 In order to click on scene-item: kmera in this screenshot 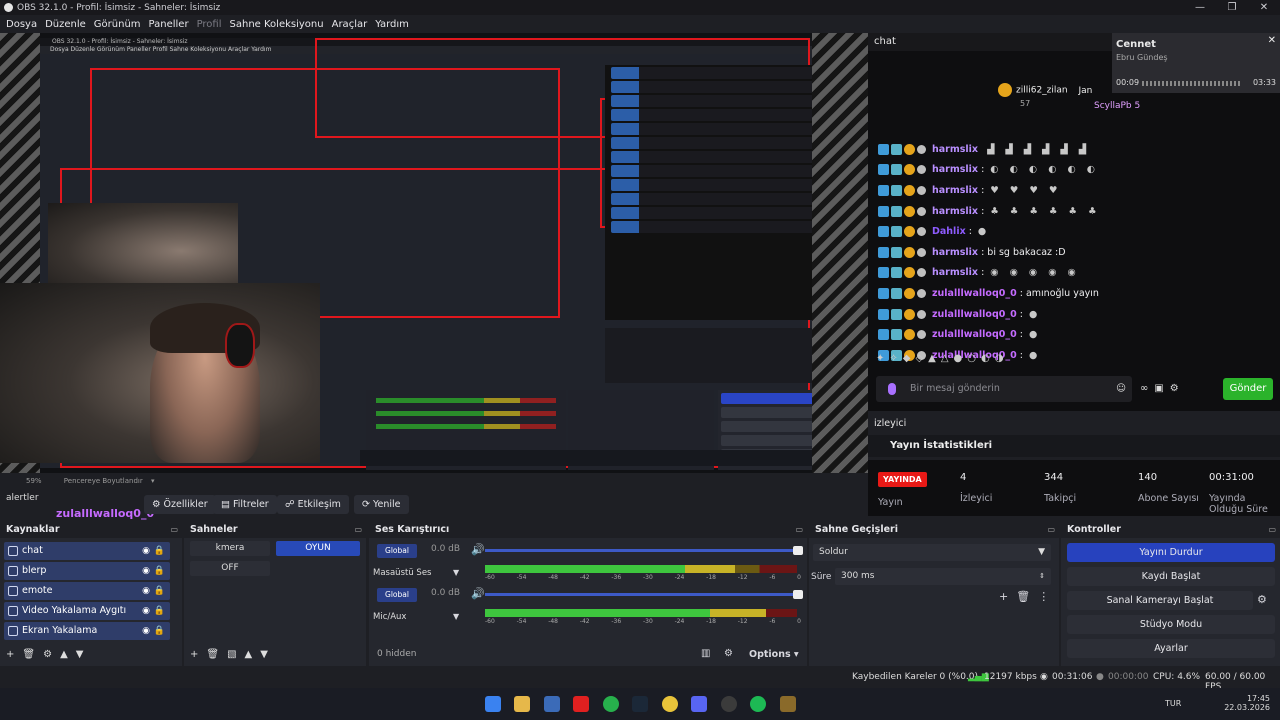, I will do `click(230, 548)`.